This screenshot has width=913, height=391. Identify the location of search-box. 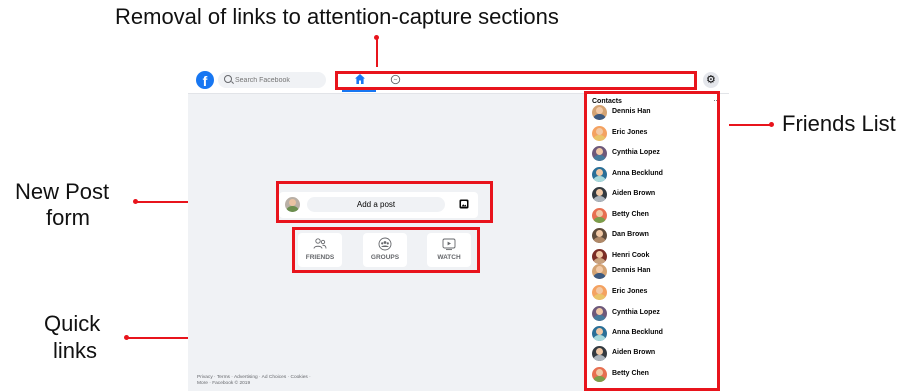
(272, 80).